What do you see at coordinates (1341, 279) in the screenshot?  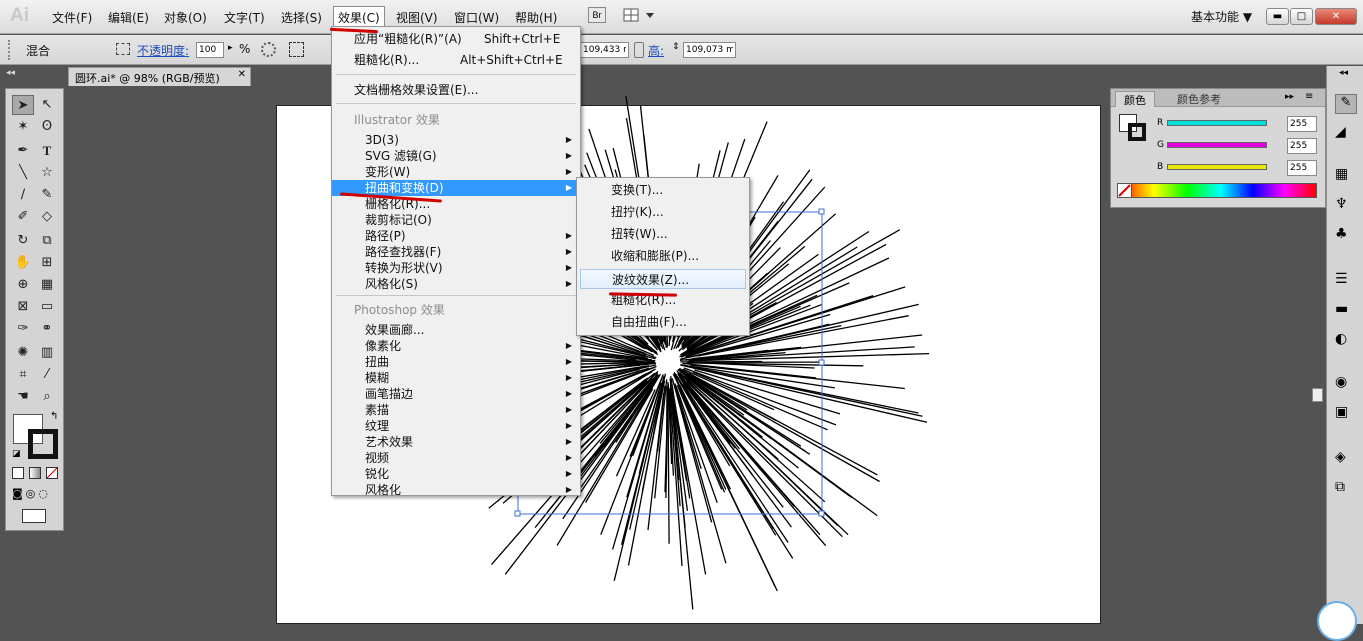 I see `stroke-panel-icon: ☰` at bounding box center [1341, 279].